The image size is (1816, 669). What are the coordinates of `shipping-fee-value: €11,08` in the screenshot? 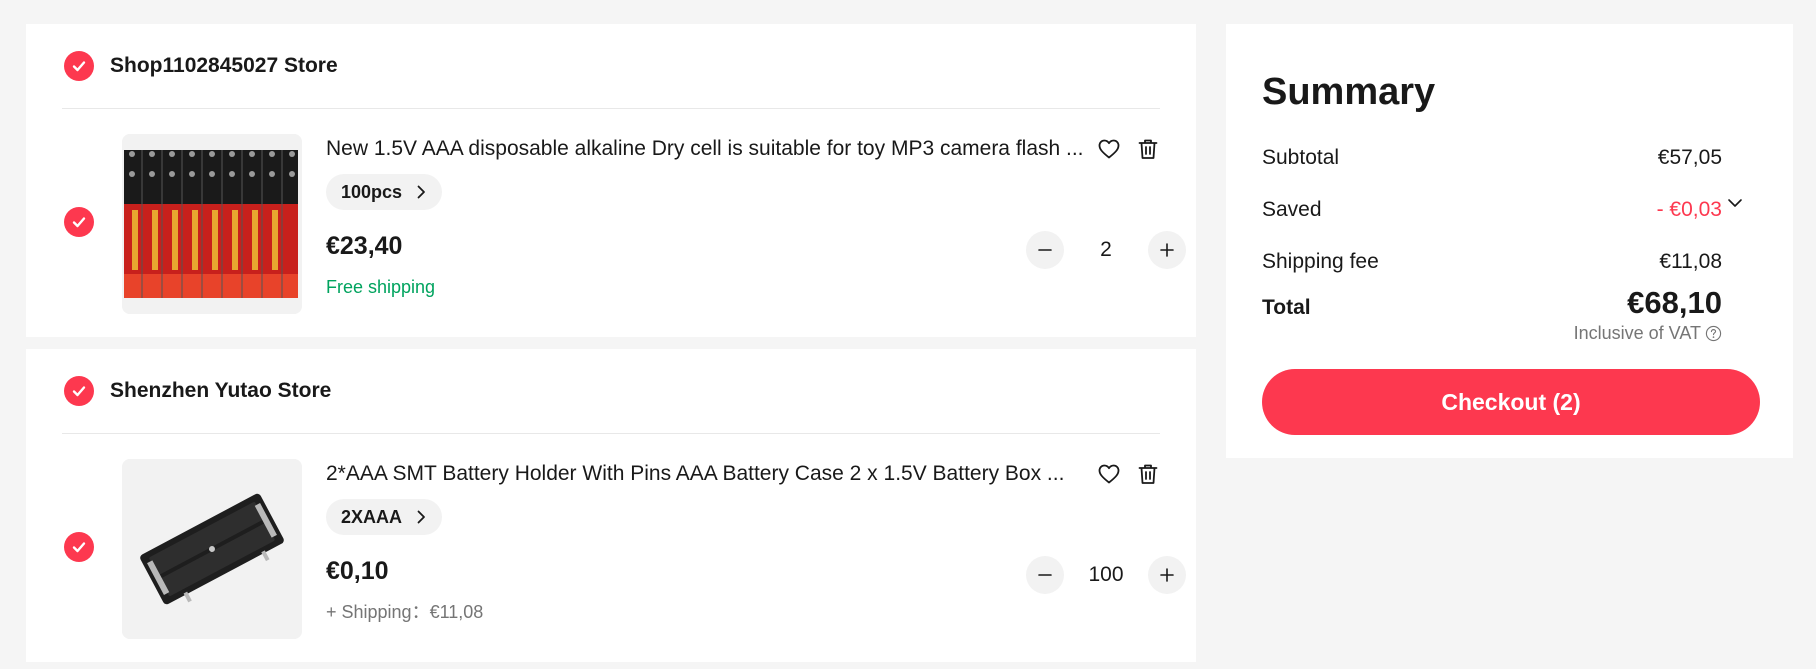 It's located at (1690, 261).